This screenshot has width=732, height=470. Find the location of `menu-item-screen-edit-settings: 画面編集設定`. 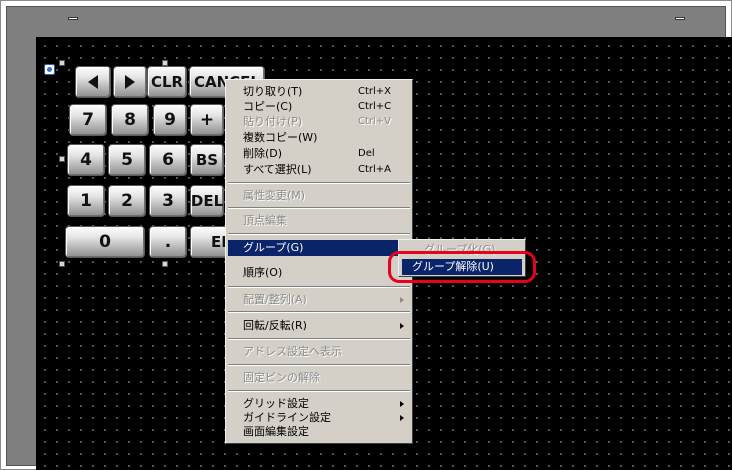

menu-item-screen-edit-settings: 画面編集設定 is located at coordinates (319, 432).